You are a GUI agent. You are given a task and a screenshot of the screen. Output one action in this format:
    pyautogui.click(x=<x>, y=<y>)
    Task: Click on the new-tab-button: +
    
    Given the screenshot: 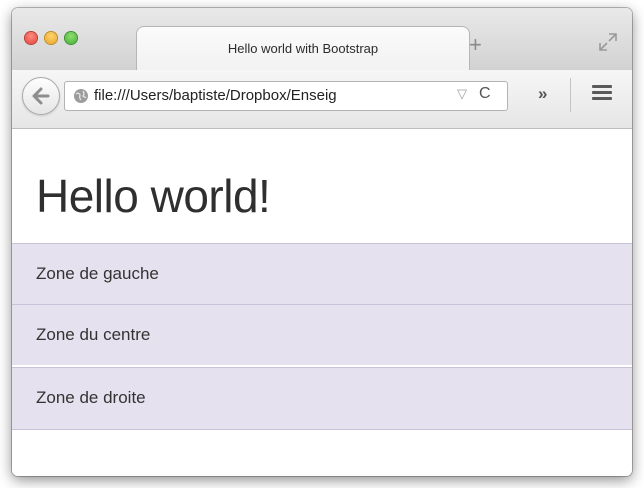 What is the action you would take?
    pyautogui.click(x=475, y=45)
    